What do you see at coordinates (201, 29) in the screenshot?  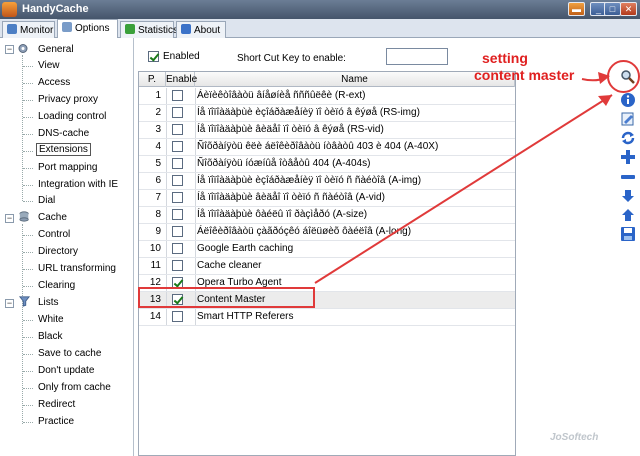 I see `tab-about: About` at bounding box center [201, 29].